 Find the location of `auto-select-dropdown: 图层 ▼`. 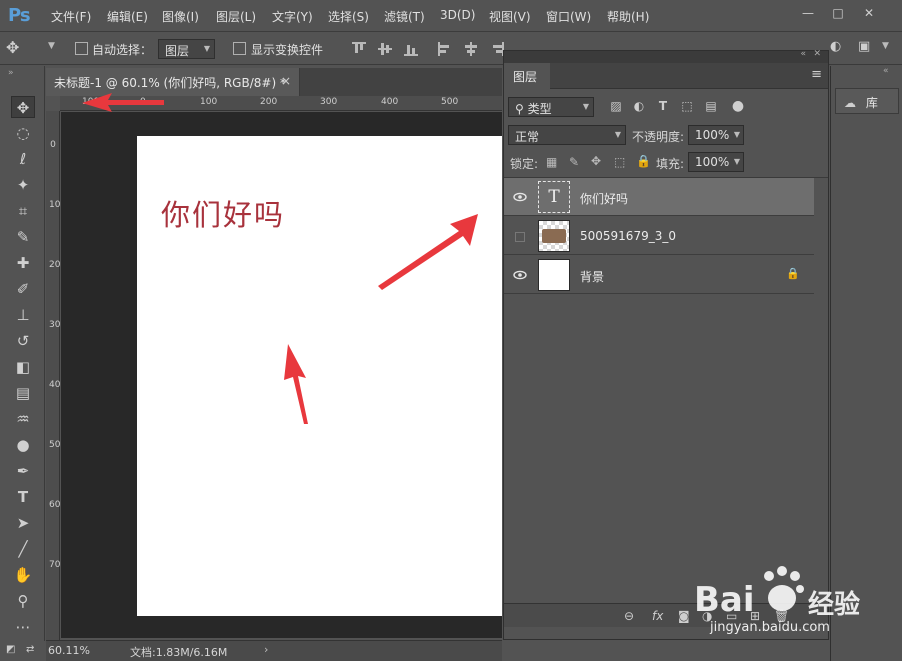

auto-select-dropdown: 图层 ▼ is located at coordinates (186, 49).